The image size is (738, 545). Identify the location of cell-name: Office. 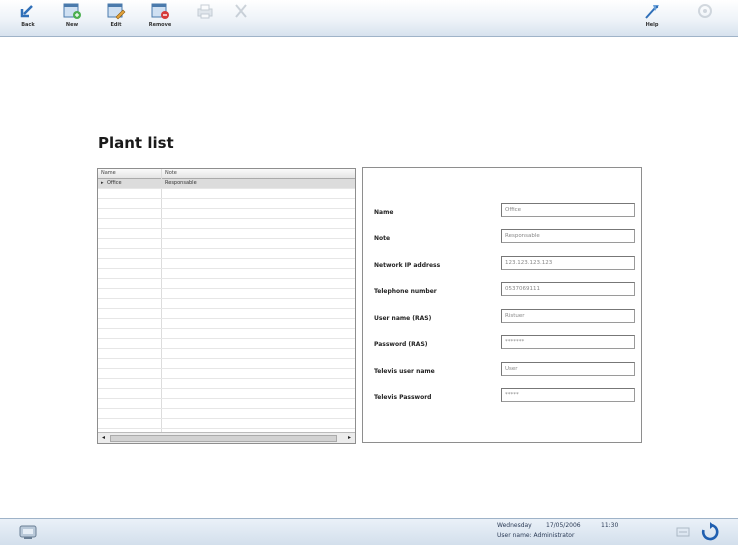
(114, 183).